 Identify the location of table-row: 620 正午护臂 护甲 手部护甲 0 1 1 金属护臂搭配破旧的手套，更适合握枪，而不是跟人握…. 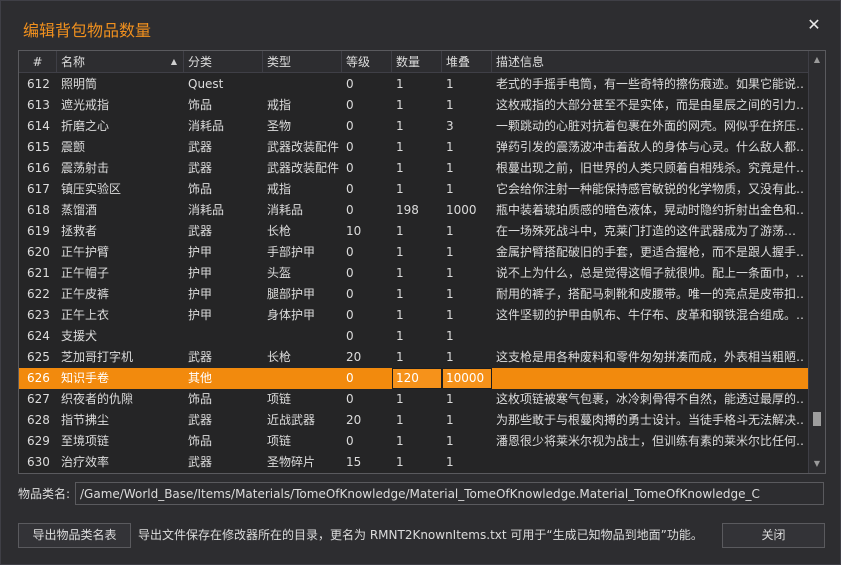
(414, 252).